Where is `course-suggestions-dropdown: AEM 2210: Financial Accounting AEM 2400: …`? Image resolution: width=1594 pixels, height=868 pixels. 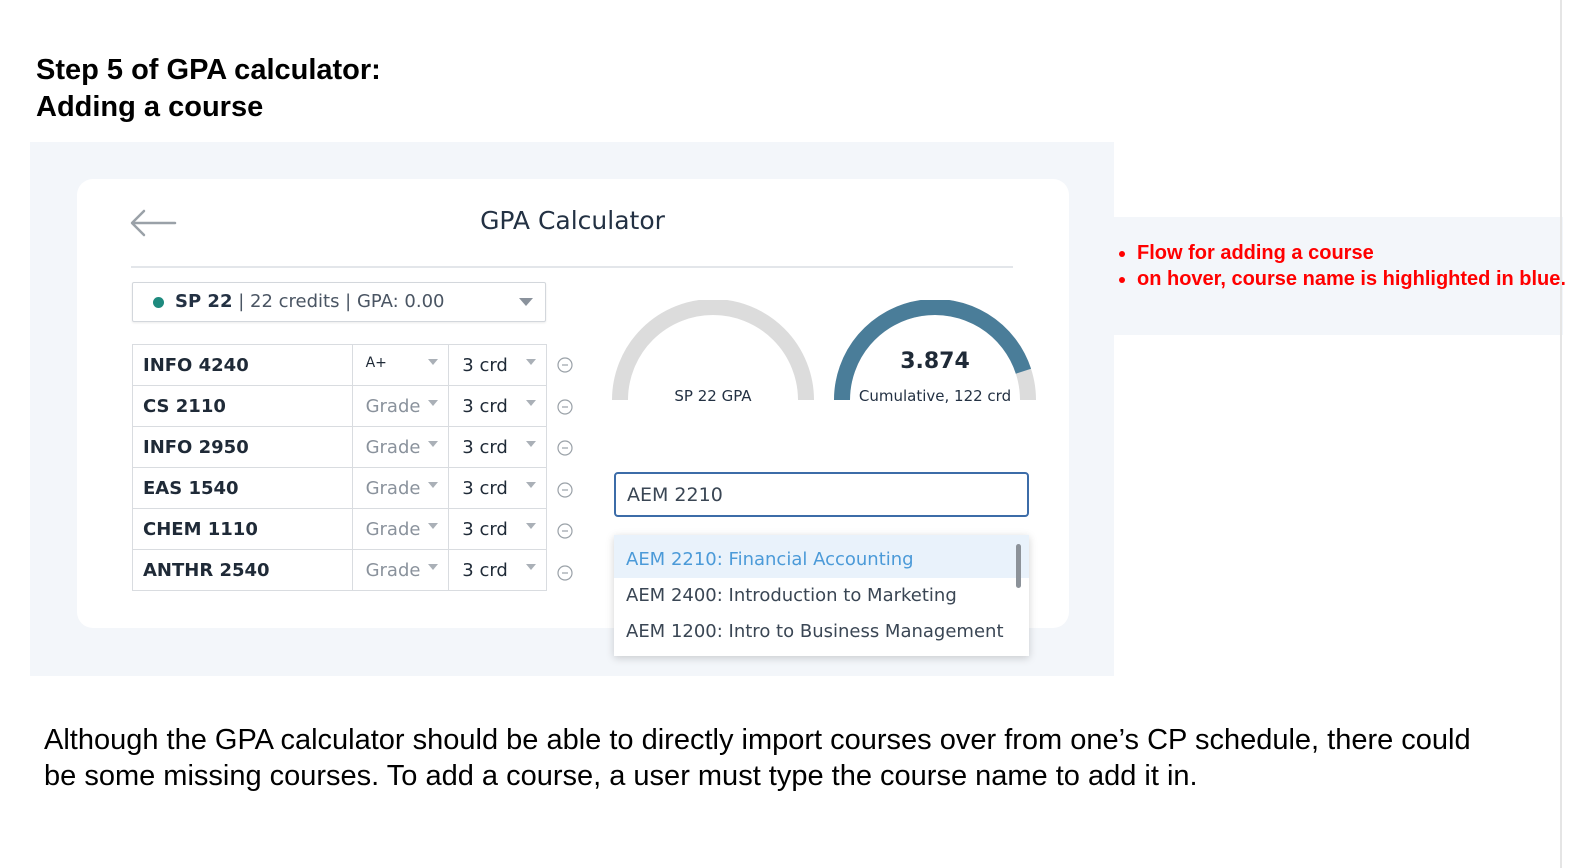
course-suggestions-dropdown: AEM 2210: Financial Accounting AEM 2400: … is located at coordinates (821, 595).